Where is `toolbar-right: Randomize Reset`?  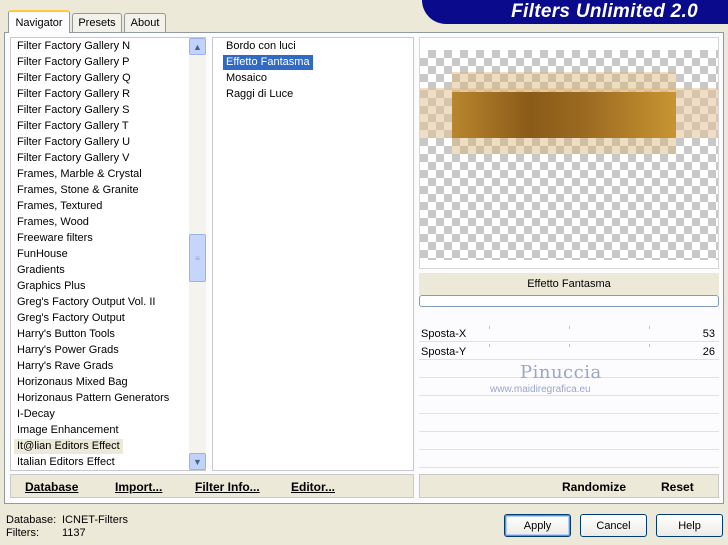
toolbar-right: Randomize Reset is located at coordinates (569, 486).